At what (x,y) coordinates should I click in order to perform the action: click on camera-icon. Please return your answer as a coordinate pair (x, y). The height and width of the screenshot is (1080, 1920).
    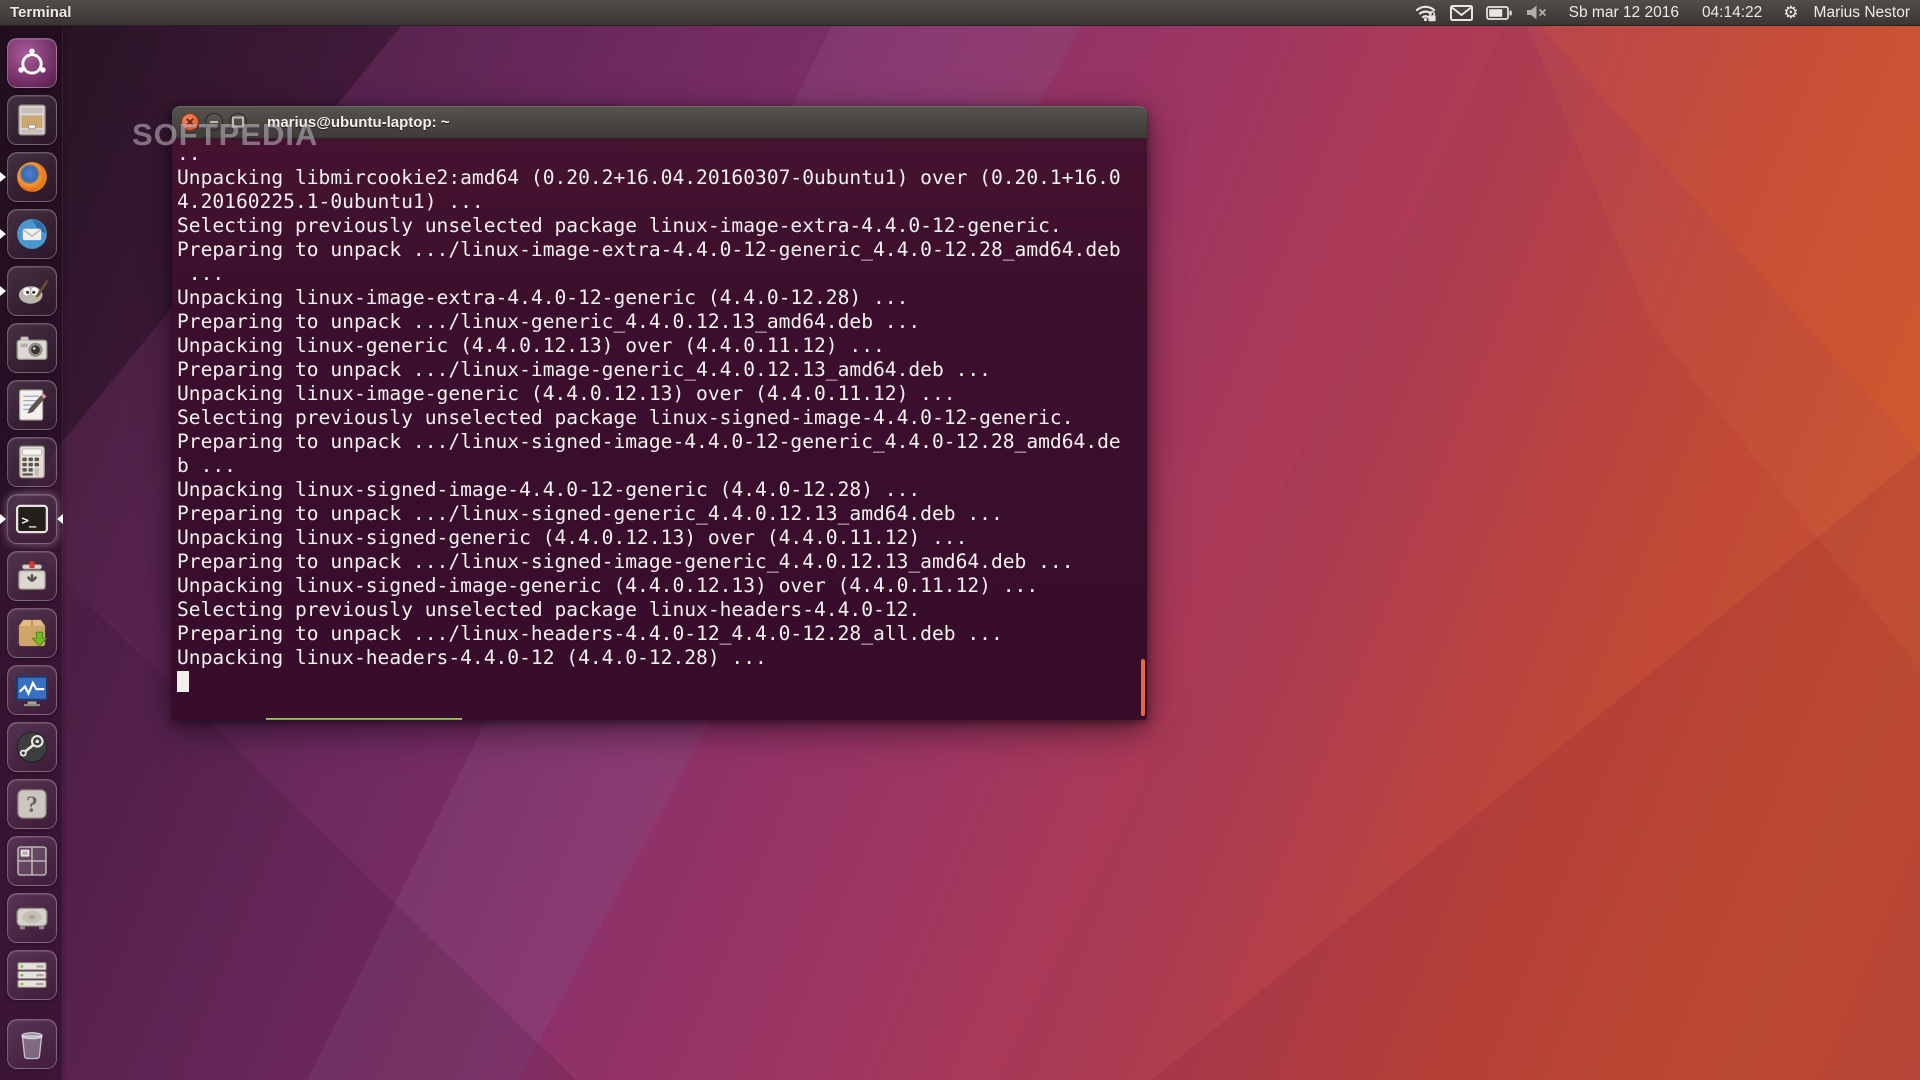
    Looking at the image, I should click on (31, 347).